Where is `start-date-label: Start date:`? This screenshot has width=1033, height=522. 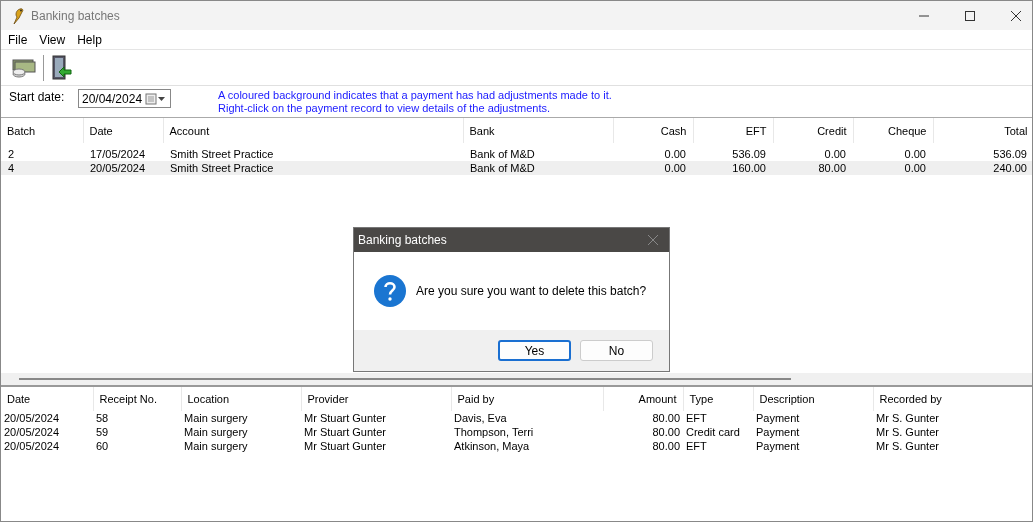 start-date-label: Start date: is located at coordinates (37, 97).